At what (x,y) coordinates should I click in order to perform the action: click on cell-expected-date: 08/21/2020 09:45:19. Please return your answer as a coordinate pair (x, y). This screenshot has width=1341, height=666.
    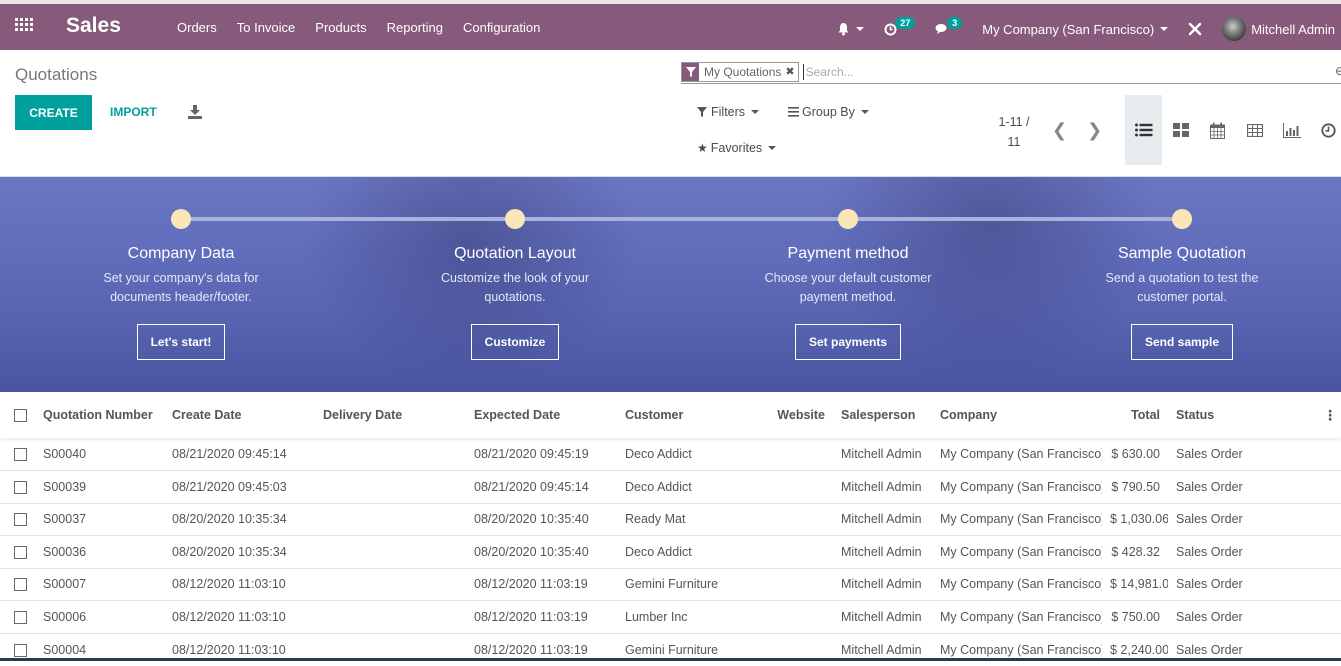
    Looking at the image, I should click on (531, 454).